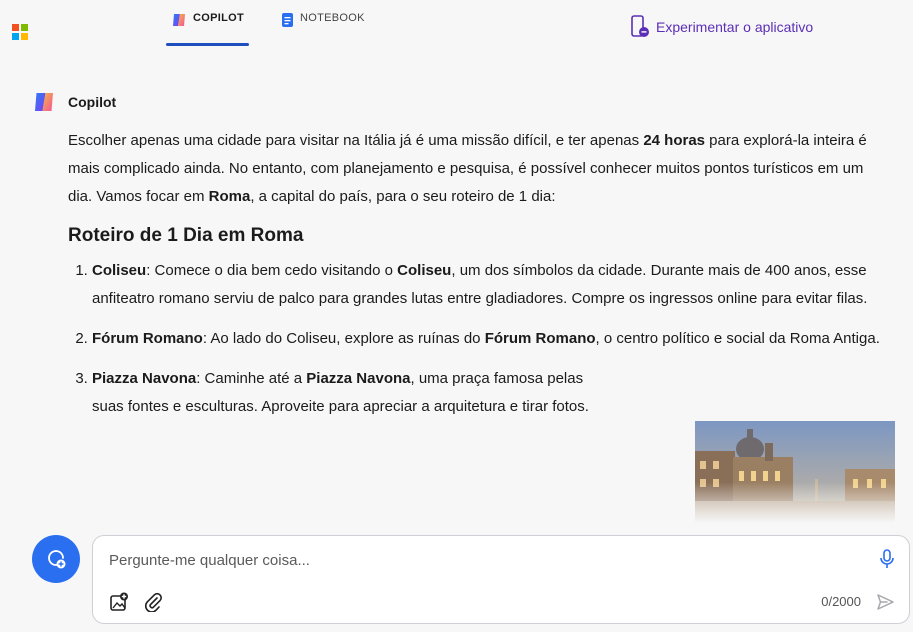 Image resolution: width=913 pixels, height=632 pixels. I want to click on send-icon, so click(885, 602).